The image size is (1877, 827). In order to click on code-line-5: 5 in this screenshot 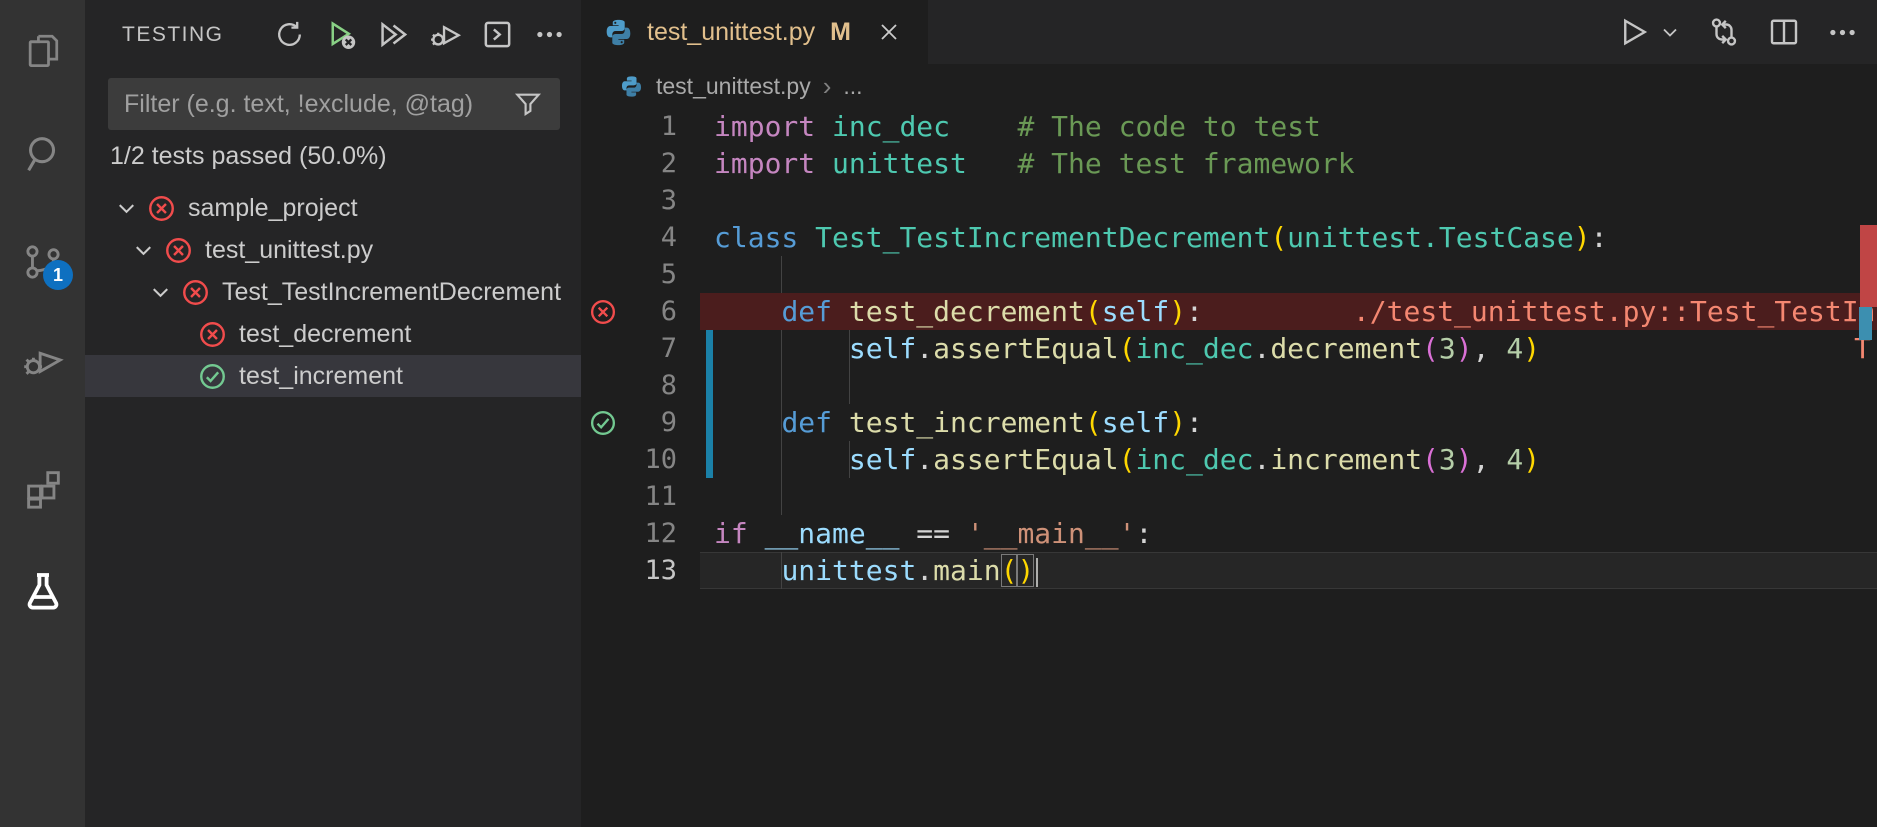, I will do `click(1229, 274)`.